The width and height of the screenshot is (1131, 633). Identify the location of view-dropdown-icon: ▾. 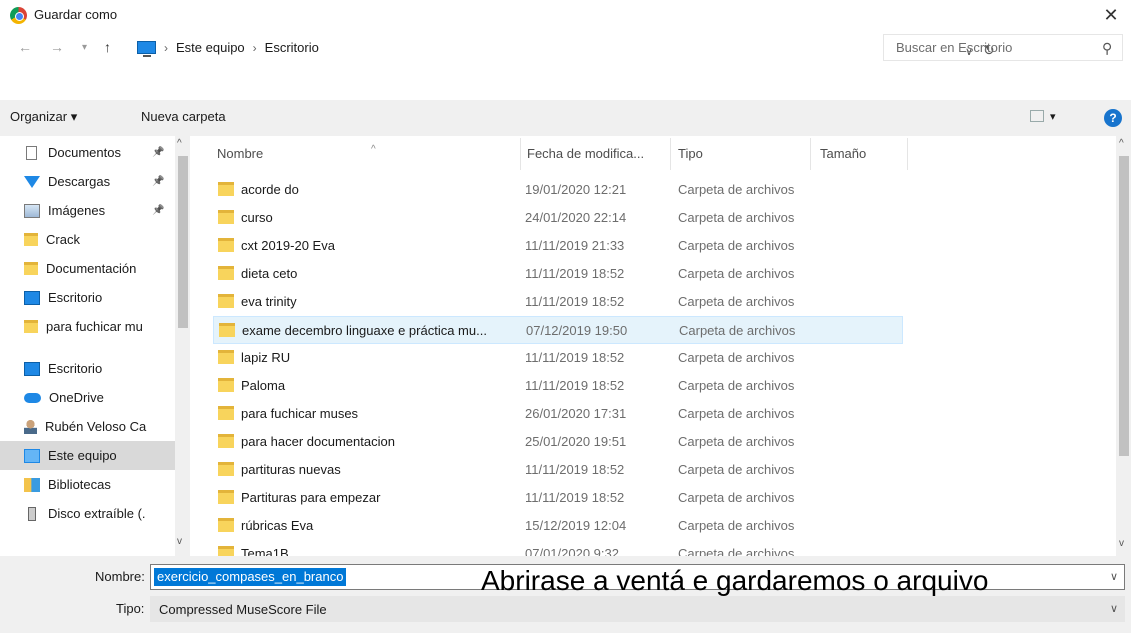
(1053, 116).